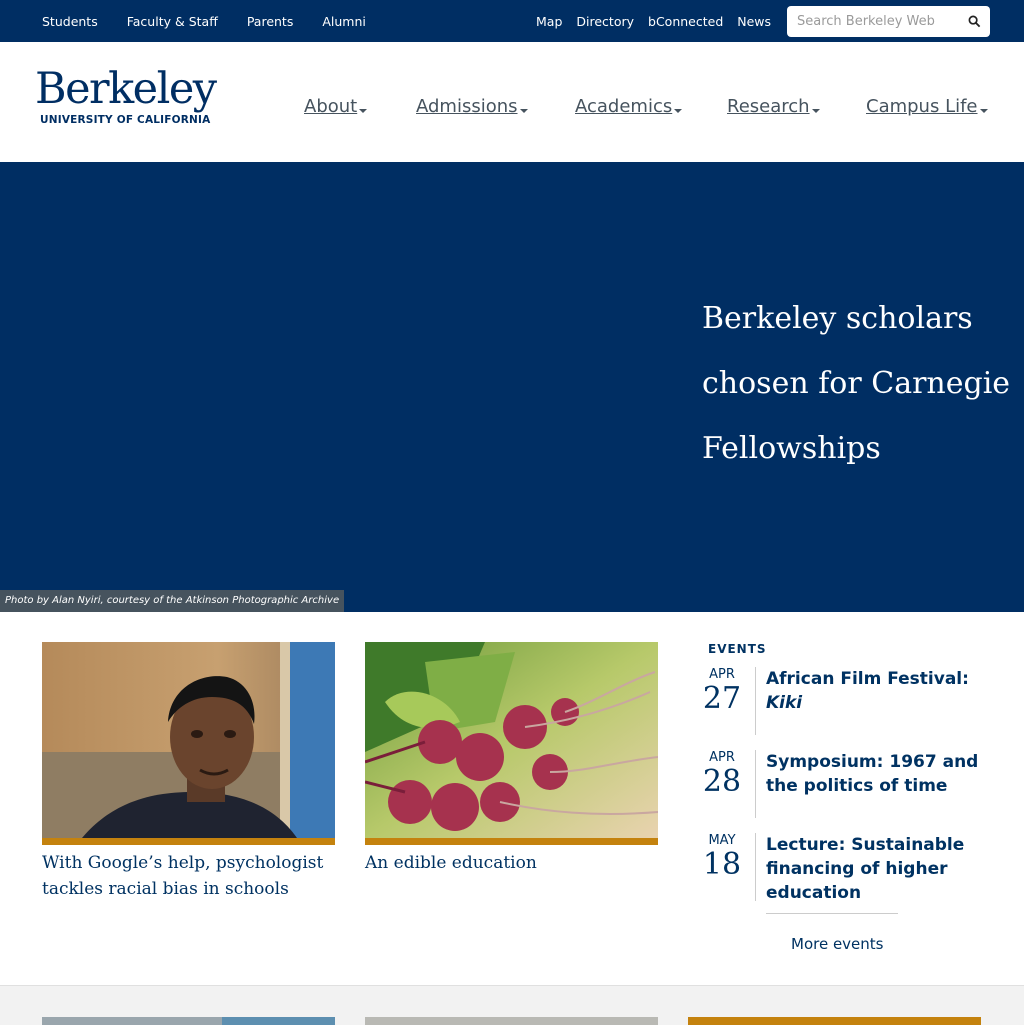 This screenshot has height=1025, width=1024. I want to click on utility-nav: Map Directory bConnected News, so click(660, 21).